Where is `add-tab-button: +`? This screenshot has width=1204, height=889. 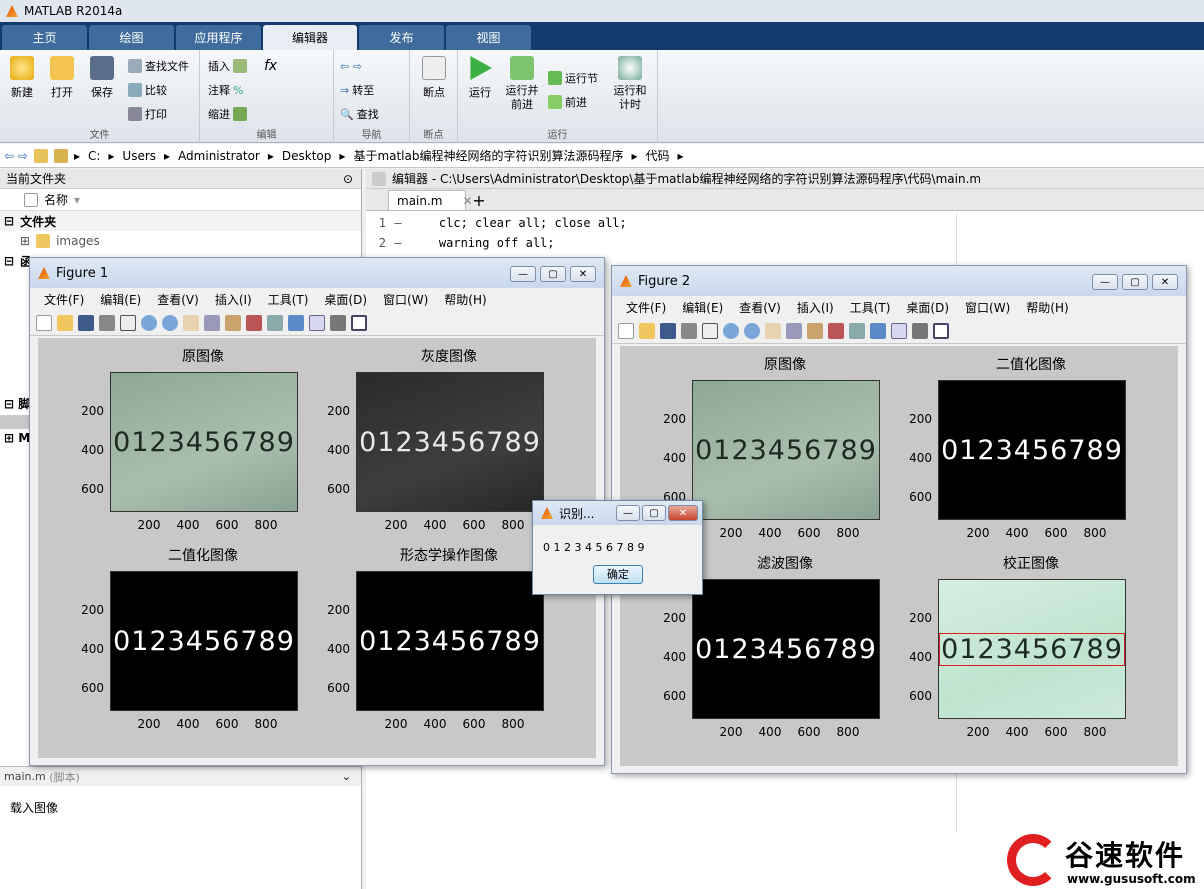
add-tab-button: + is located at coordinates (479, 200).